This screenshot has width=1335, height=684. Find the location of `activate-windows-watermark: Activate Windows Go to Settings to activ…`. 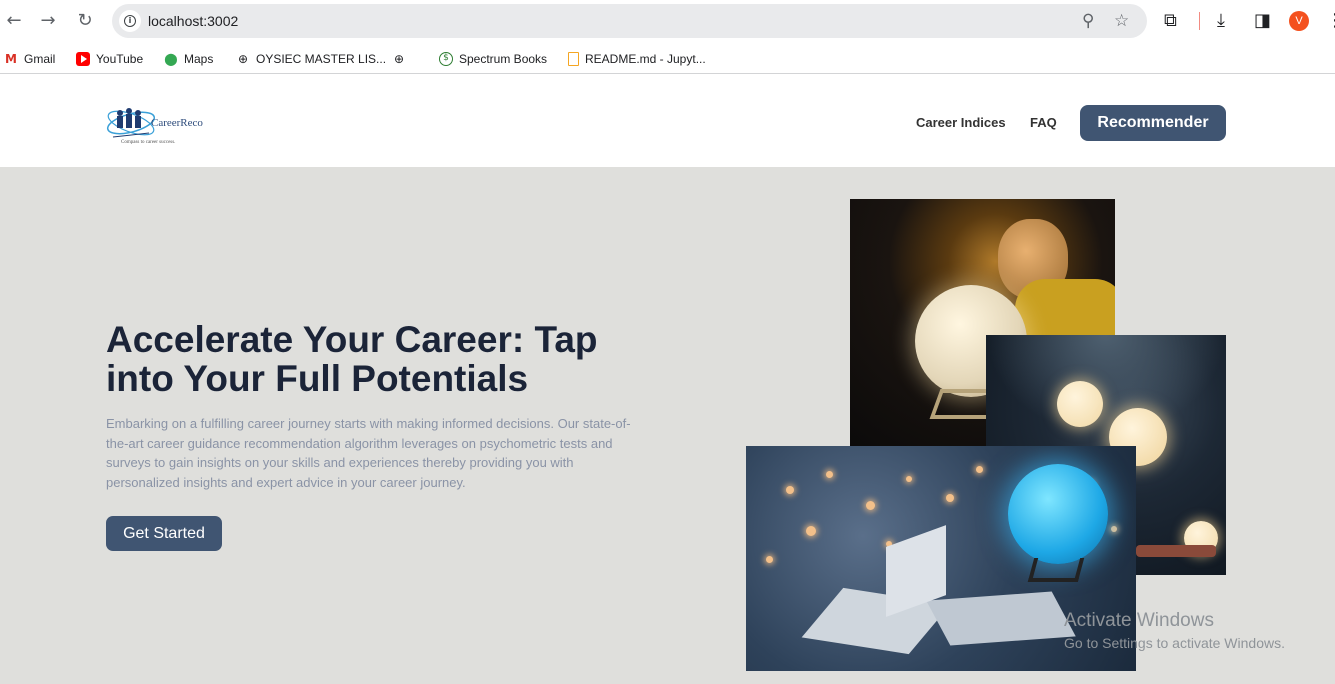

activate-windows-watermark: Activate Windows Go to Settings to activ… is located at coordinates (1174, 632).